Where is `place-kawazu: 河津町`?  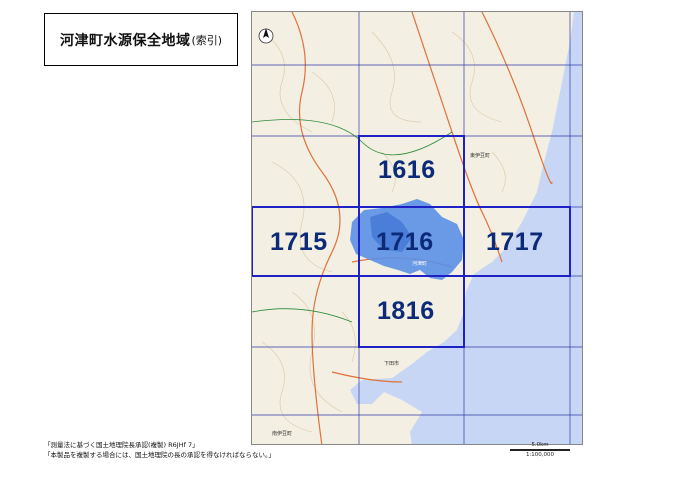
place-kawazu: 河津町 is located at coordinates (420, 264).